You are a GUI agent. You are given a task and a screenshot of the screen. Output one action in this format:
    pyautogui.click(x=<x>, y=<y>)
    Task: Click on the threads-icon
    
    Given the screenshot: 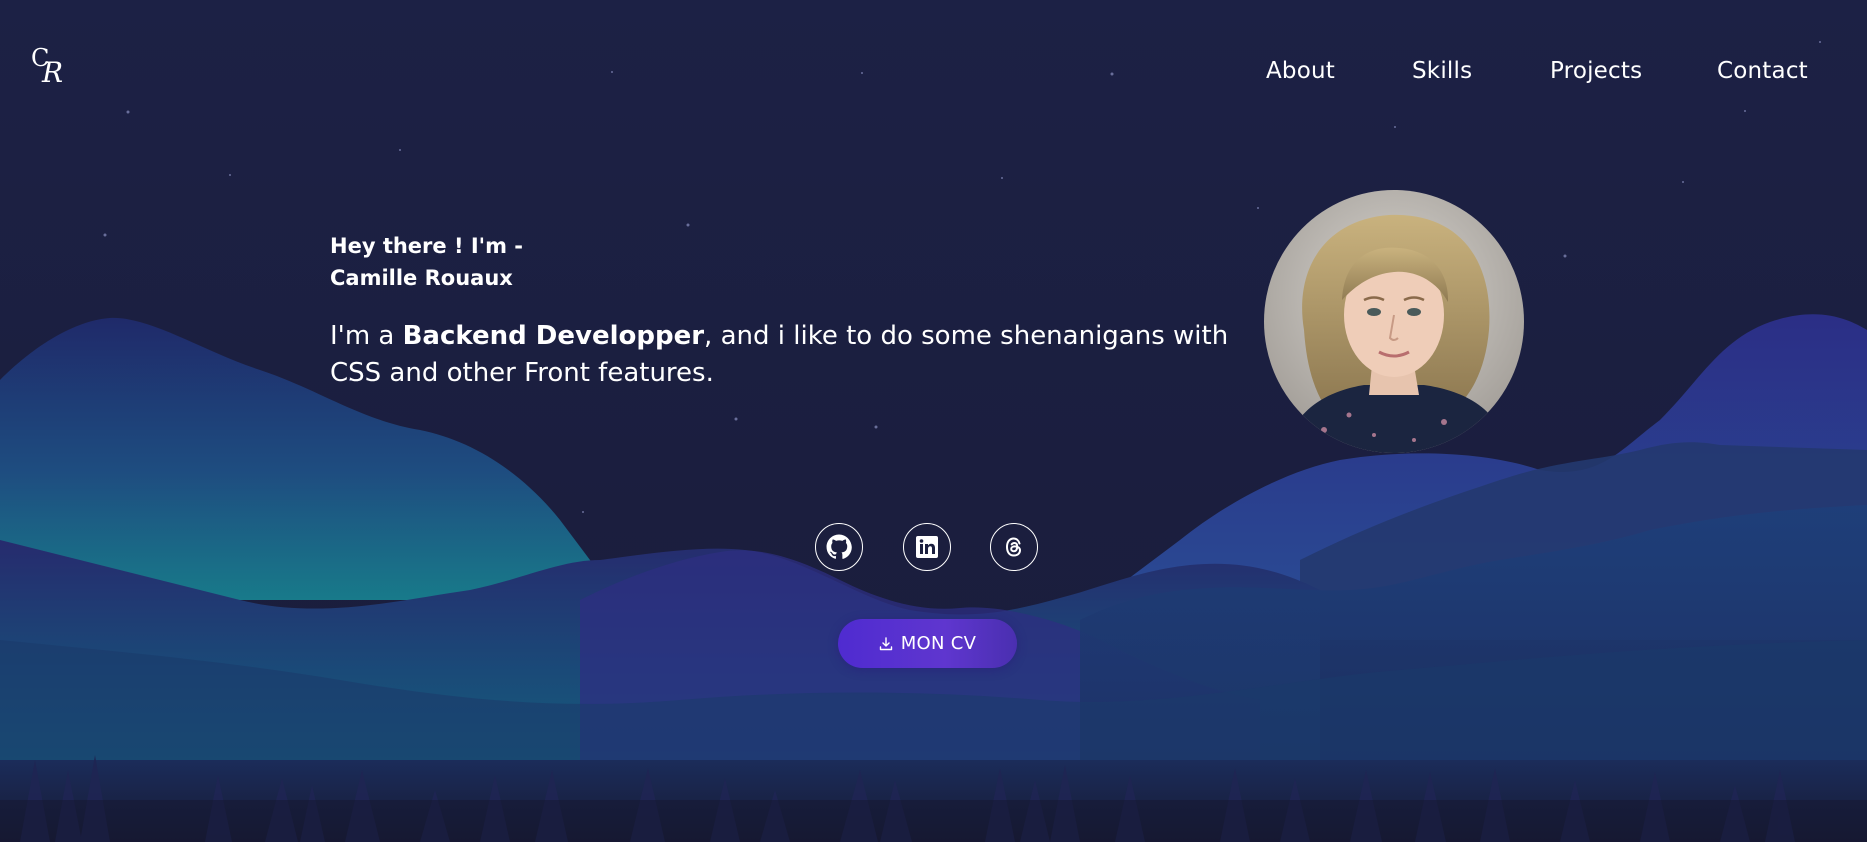 What is the action you would take?
    pyautogui.click(x=1013, y=547)
    